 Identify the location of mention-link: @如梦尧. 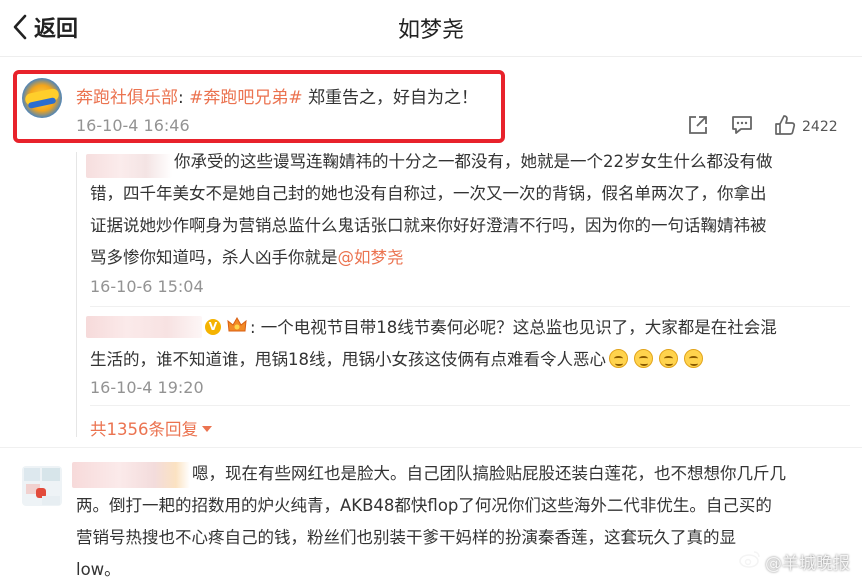
(371, 257).